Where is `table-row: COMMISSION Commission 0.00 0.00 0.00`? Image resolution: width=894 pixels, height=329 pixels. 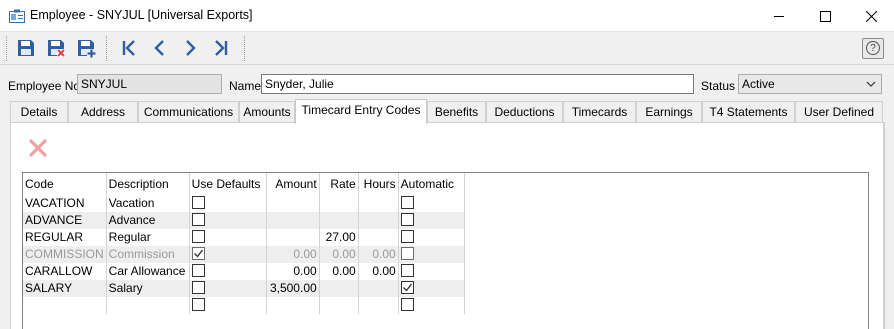
table-row: COMMISSION Commission 0.00 0.00 0.00 is located at coordinates (244, 254).